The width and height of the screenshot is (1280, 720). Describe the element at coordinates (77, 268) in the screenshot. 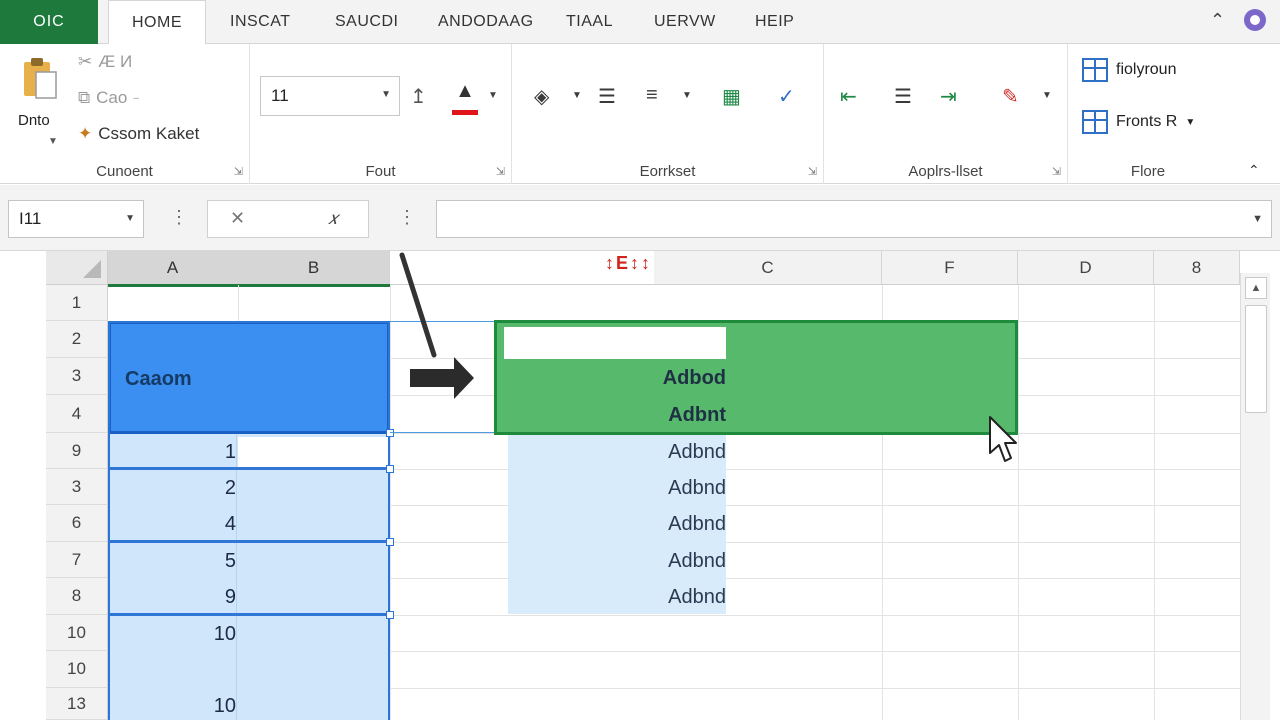

I see `select-all-button` at that location.